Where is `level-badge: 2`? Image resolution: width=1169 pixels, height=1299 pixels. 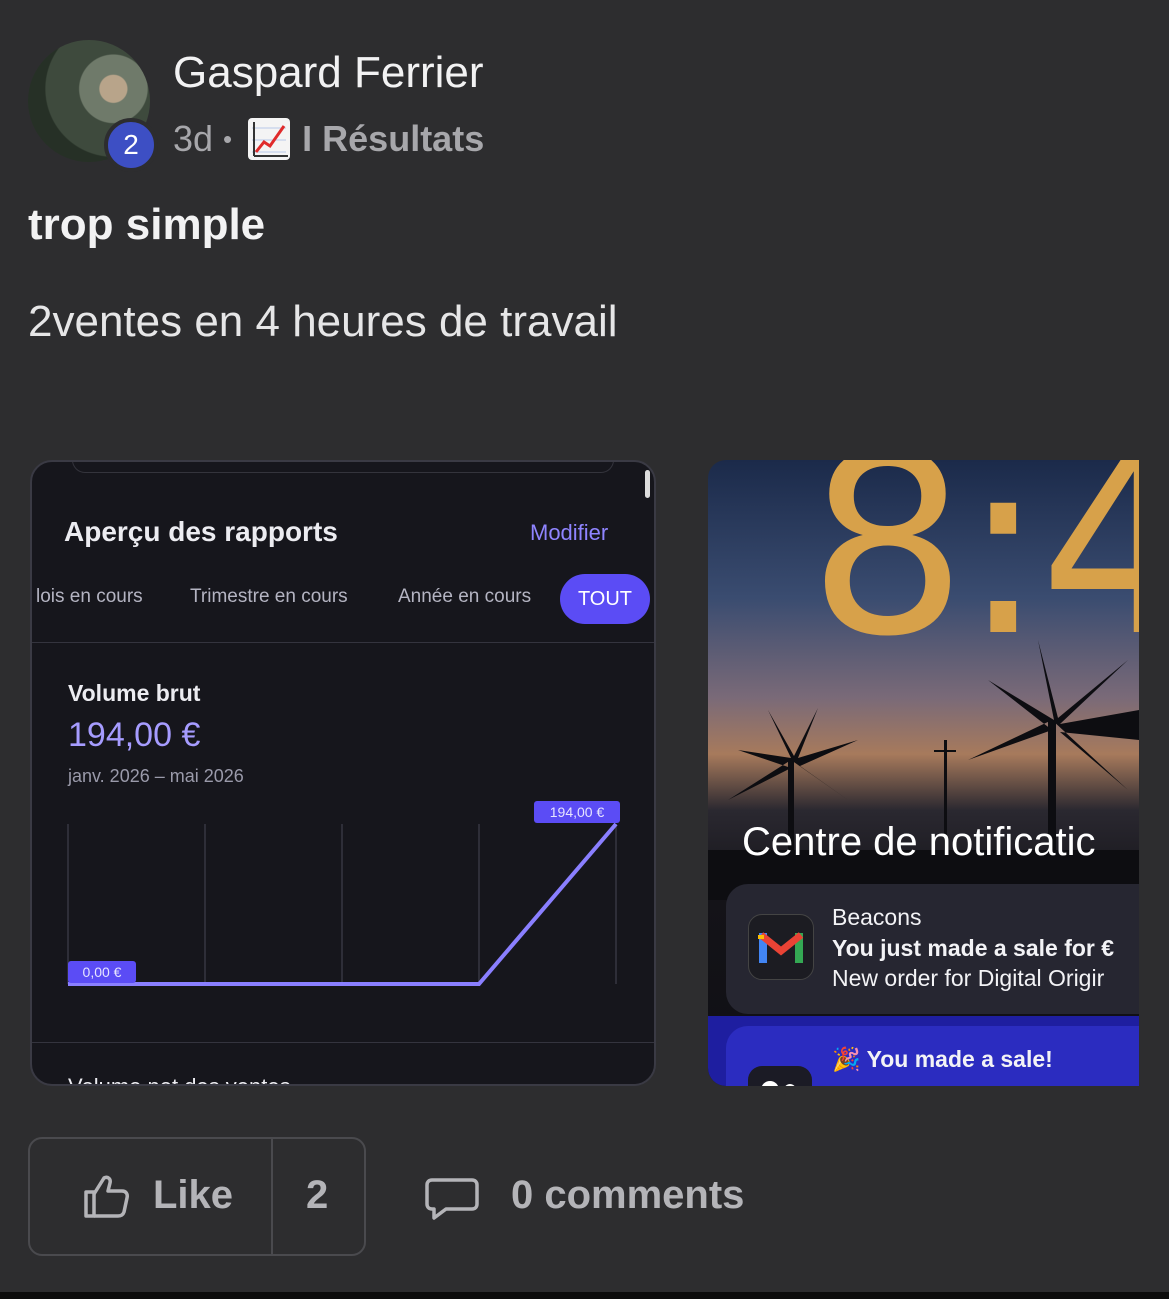 level-badge: 2 is located at coordinates (131, 145).